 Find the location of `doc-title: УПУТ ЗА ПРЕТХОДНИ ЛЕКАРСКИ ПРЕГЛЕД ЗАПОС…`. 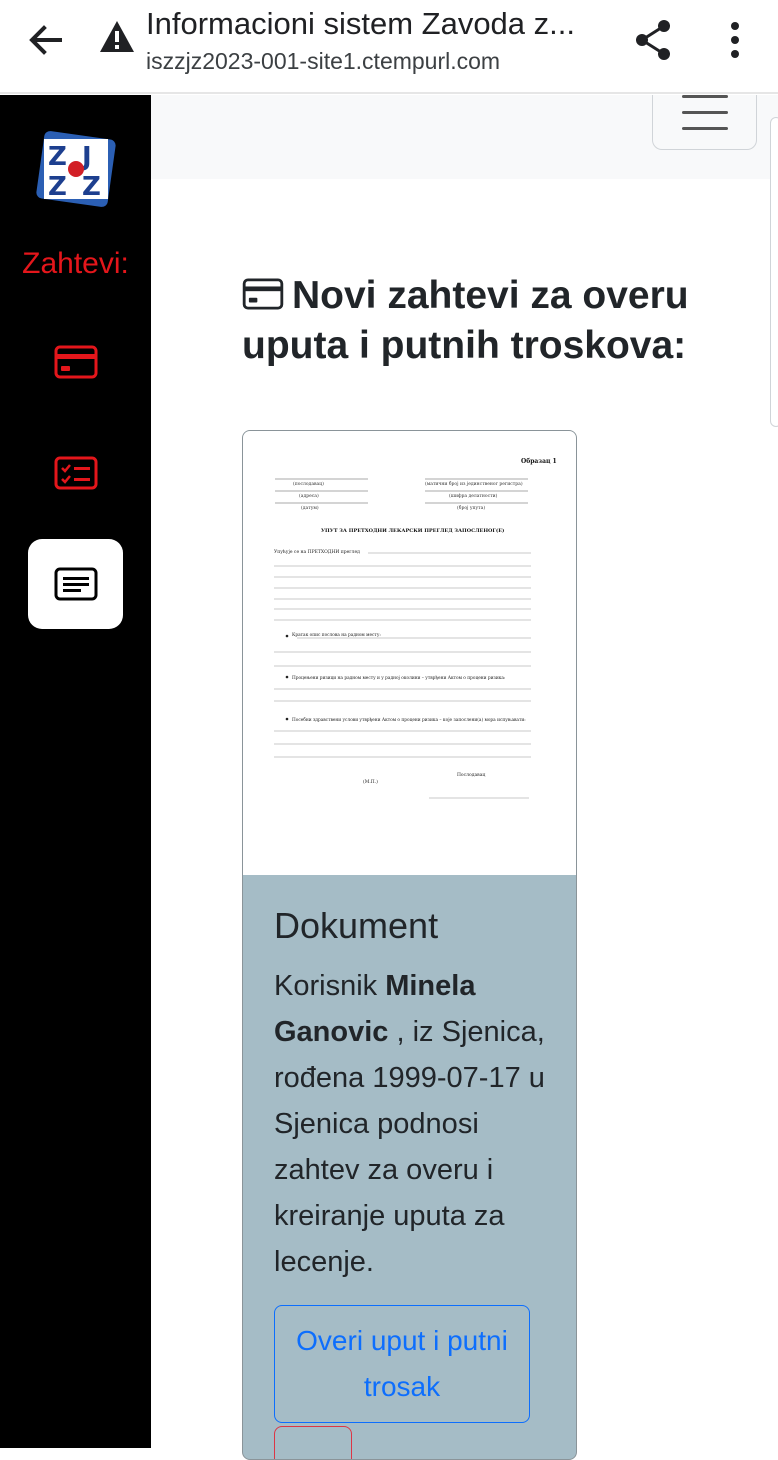

doc-title: УПУТ ЗА ПРЕТХОДНИ ЛЕКАРСКИ ПРЕГЛЕД ЗАПОС… is located at coordinates (412, 530).